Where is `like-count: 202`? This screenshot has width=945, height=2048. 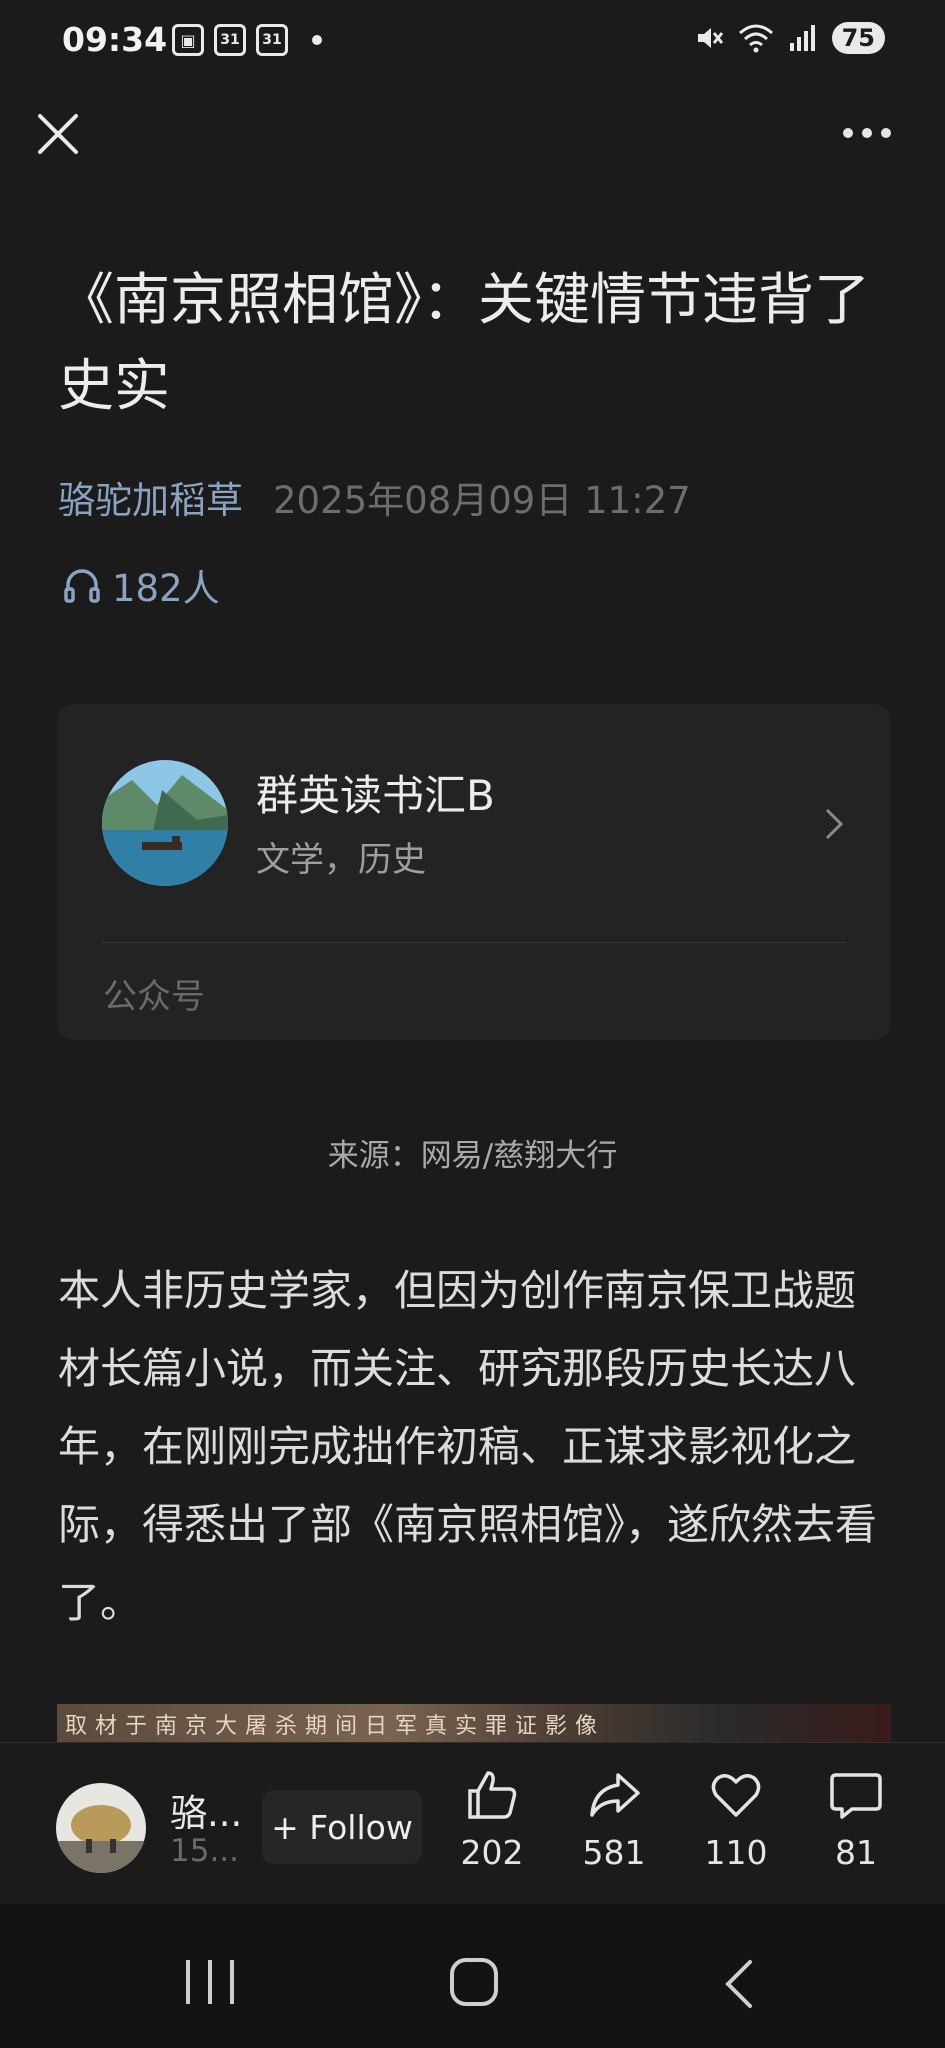
like-count: 202 is located at coordinates (492, 1852).